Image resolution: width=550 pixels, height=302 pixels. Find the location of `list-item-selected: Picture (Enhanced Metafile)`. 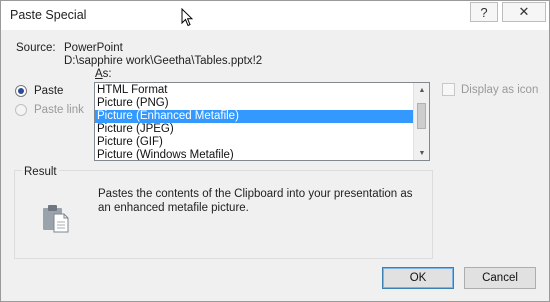

list-item-selected: Picture (Enhanced Metafile) is located at coordinates (254, 116).